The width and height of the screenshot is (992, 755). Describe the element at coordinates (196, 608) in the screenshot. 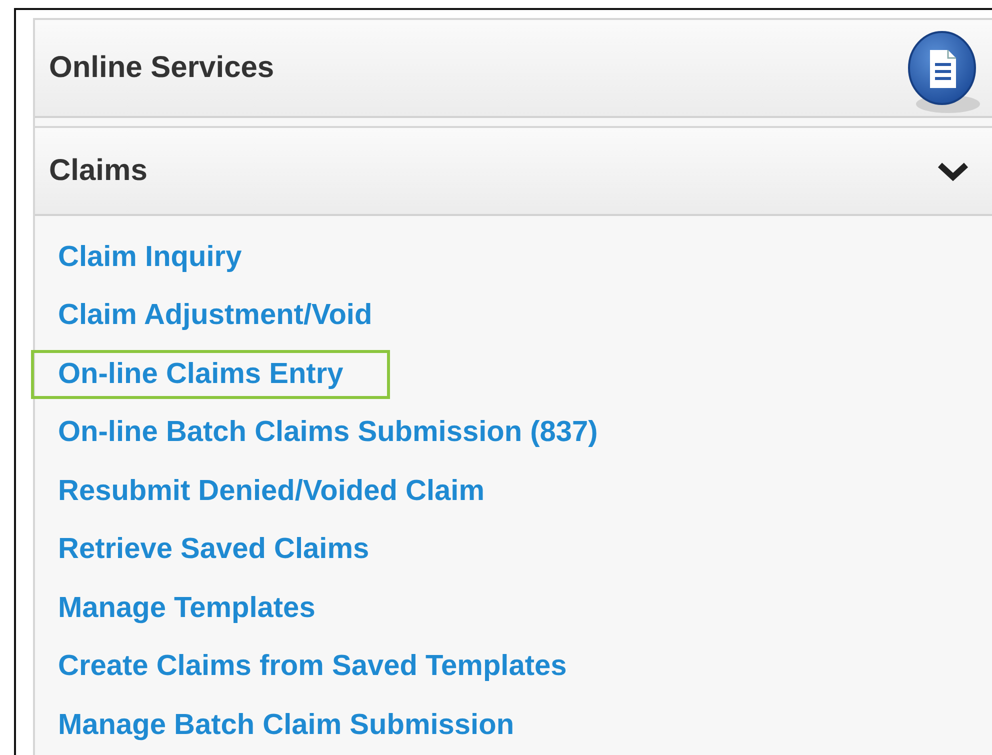

I see `menu-link: Manage Templates` at that location.